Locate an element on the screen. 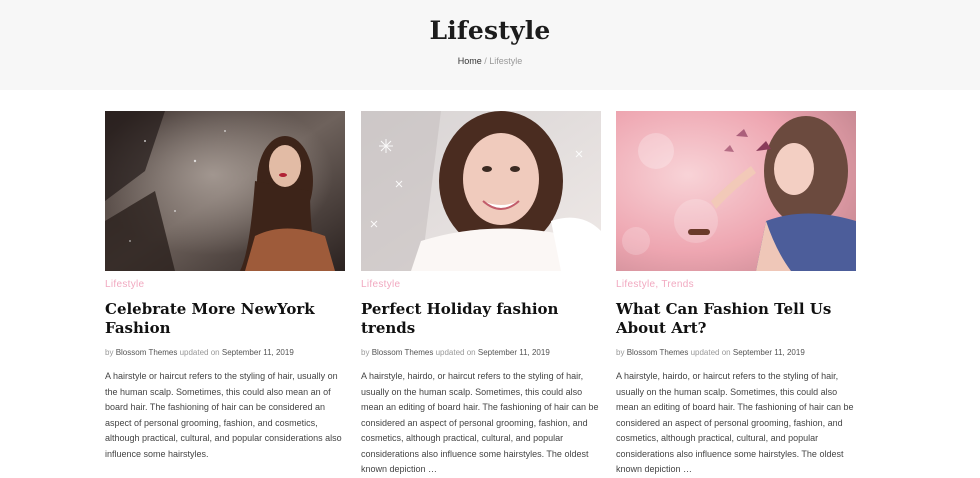  page-title: Lifestyle is located at coordinates (490, 30).